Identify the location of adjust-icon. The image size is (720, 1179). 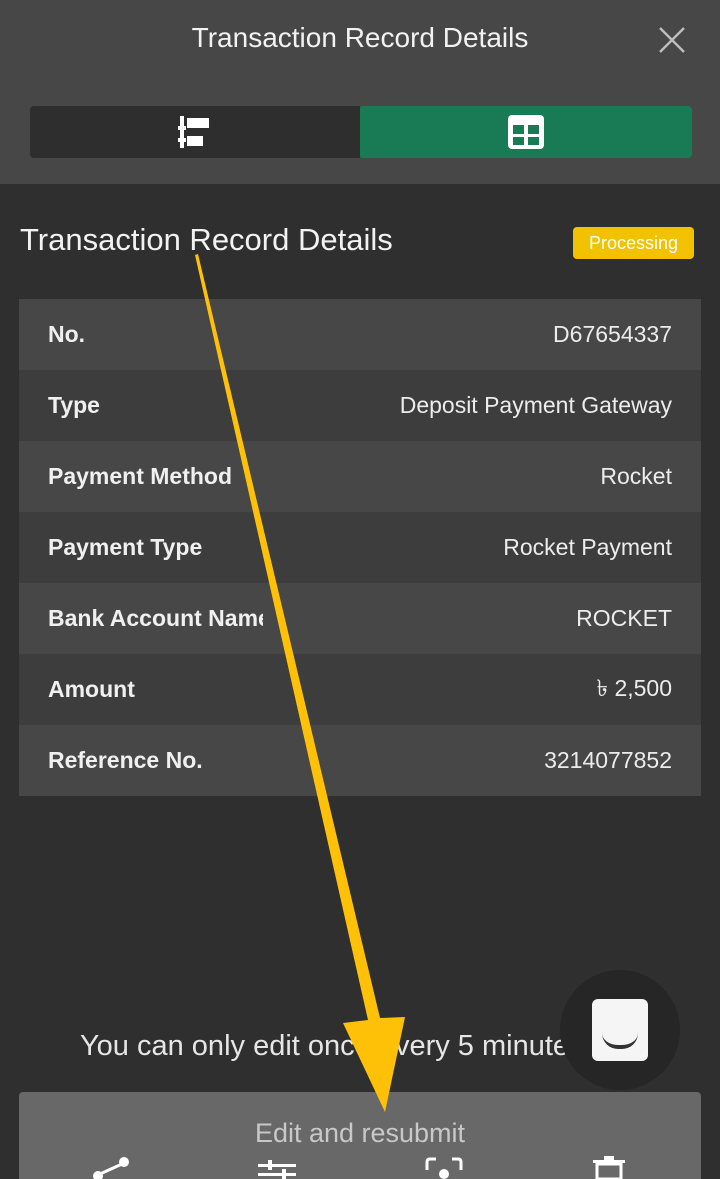
(278, 1167).